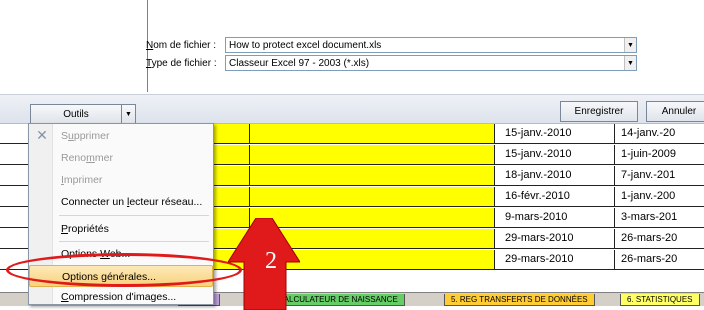 The height and width of the screenshot is (310, 704). What do you see at coordinates (679, 111) in the screenshot?
I see `cancel-button-label: Annuler` at bounding box center [679, 111].